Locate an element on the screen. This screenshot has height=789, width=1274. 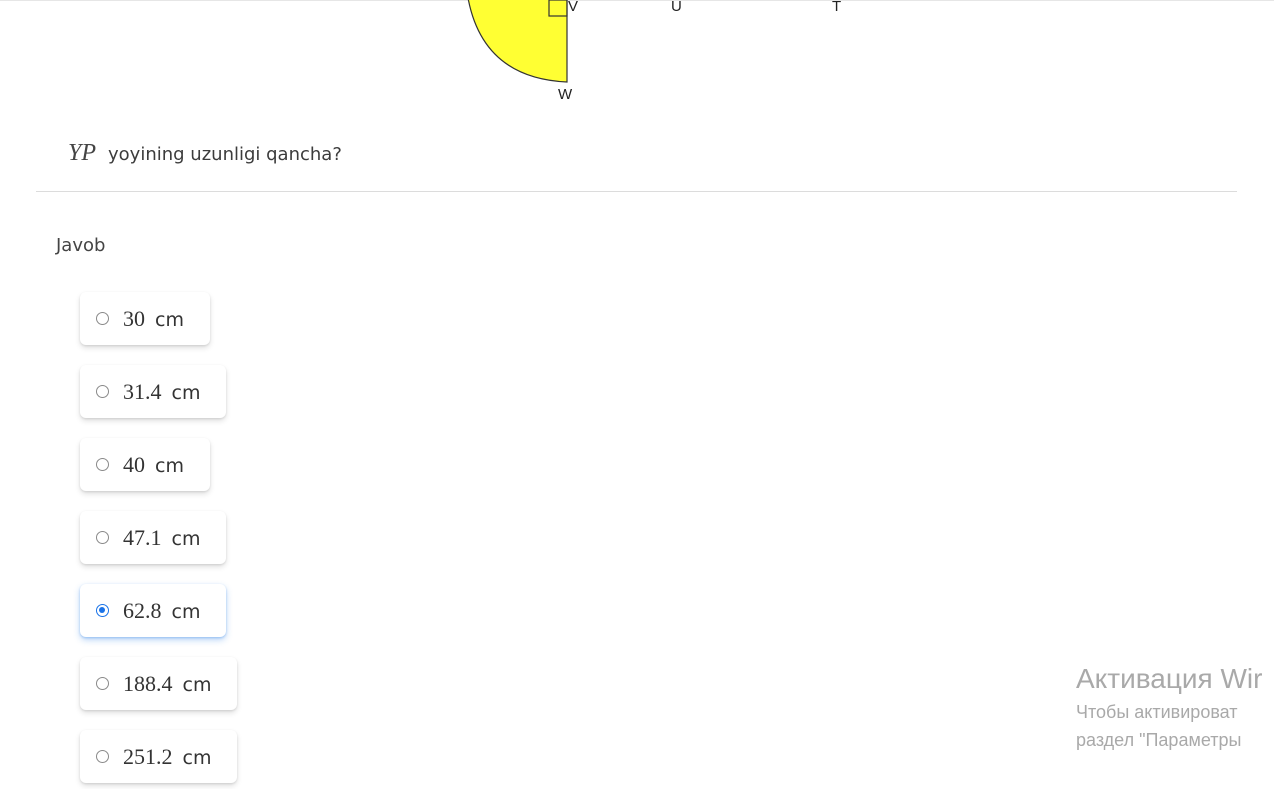
answer-label: Javob is located at coordinates (81, 245).